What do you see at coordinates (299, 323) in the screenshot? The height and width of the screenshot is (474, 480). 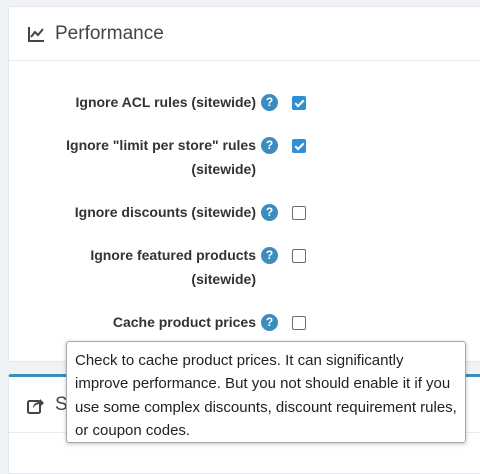 I see `cache-product-prices-checkbox` at bounding box center [299, 323].